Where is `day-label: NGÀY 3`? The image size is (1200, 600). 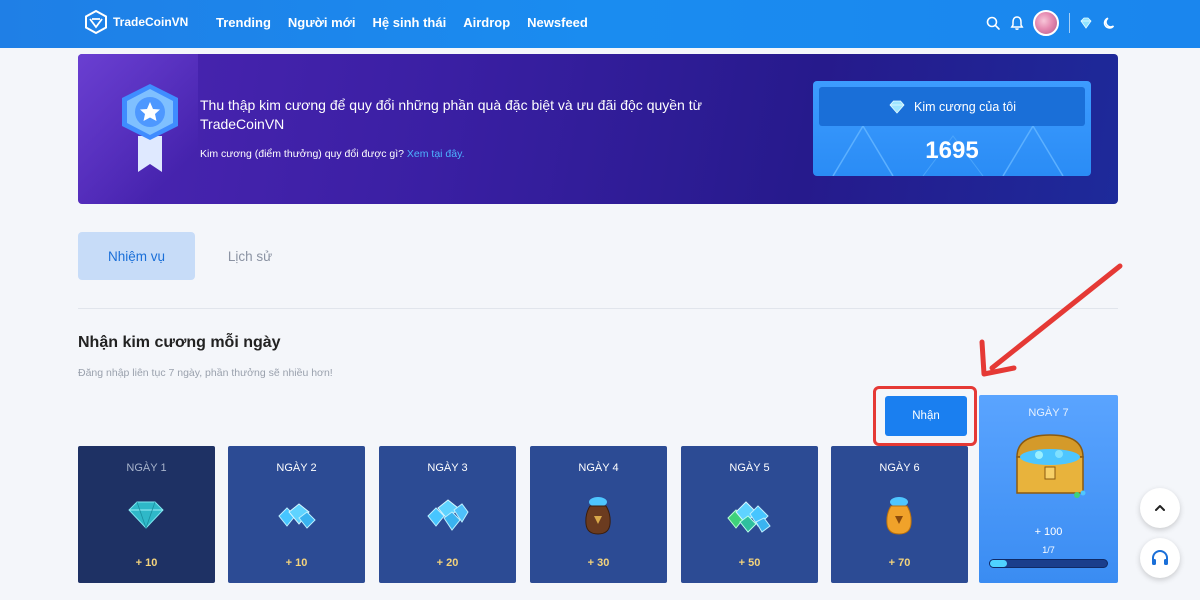
day-label: NGÀY 3 is located at coordinates (447, 468).